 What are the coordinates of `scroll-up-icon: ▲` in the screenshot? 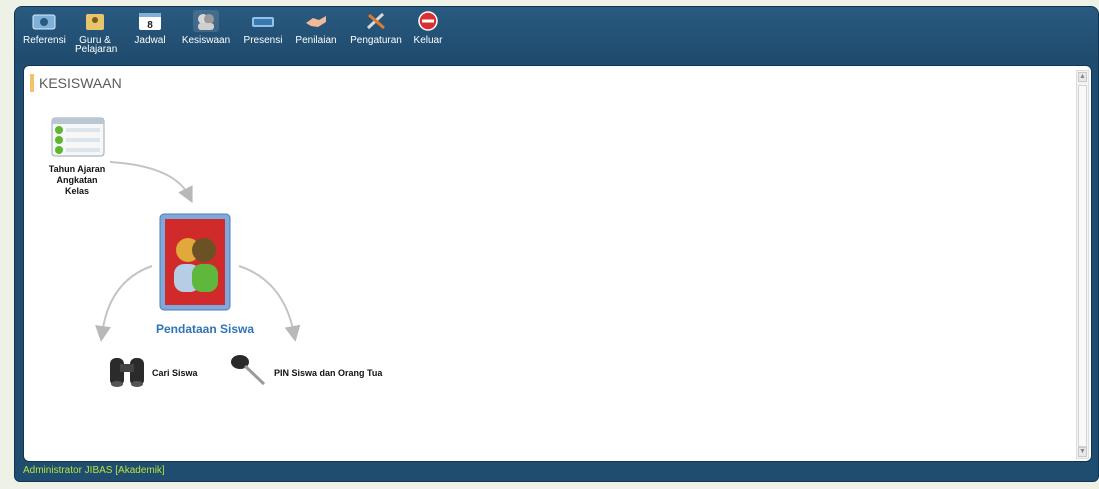 It's located at (1082, 77).